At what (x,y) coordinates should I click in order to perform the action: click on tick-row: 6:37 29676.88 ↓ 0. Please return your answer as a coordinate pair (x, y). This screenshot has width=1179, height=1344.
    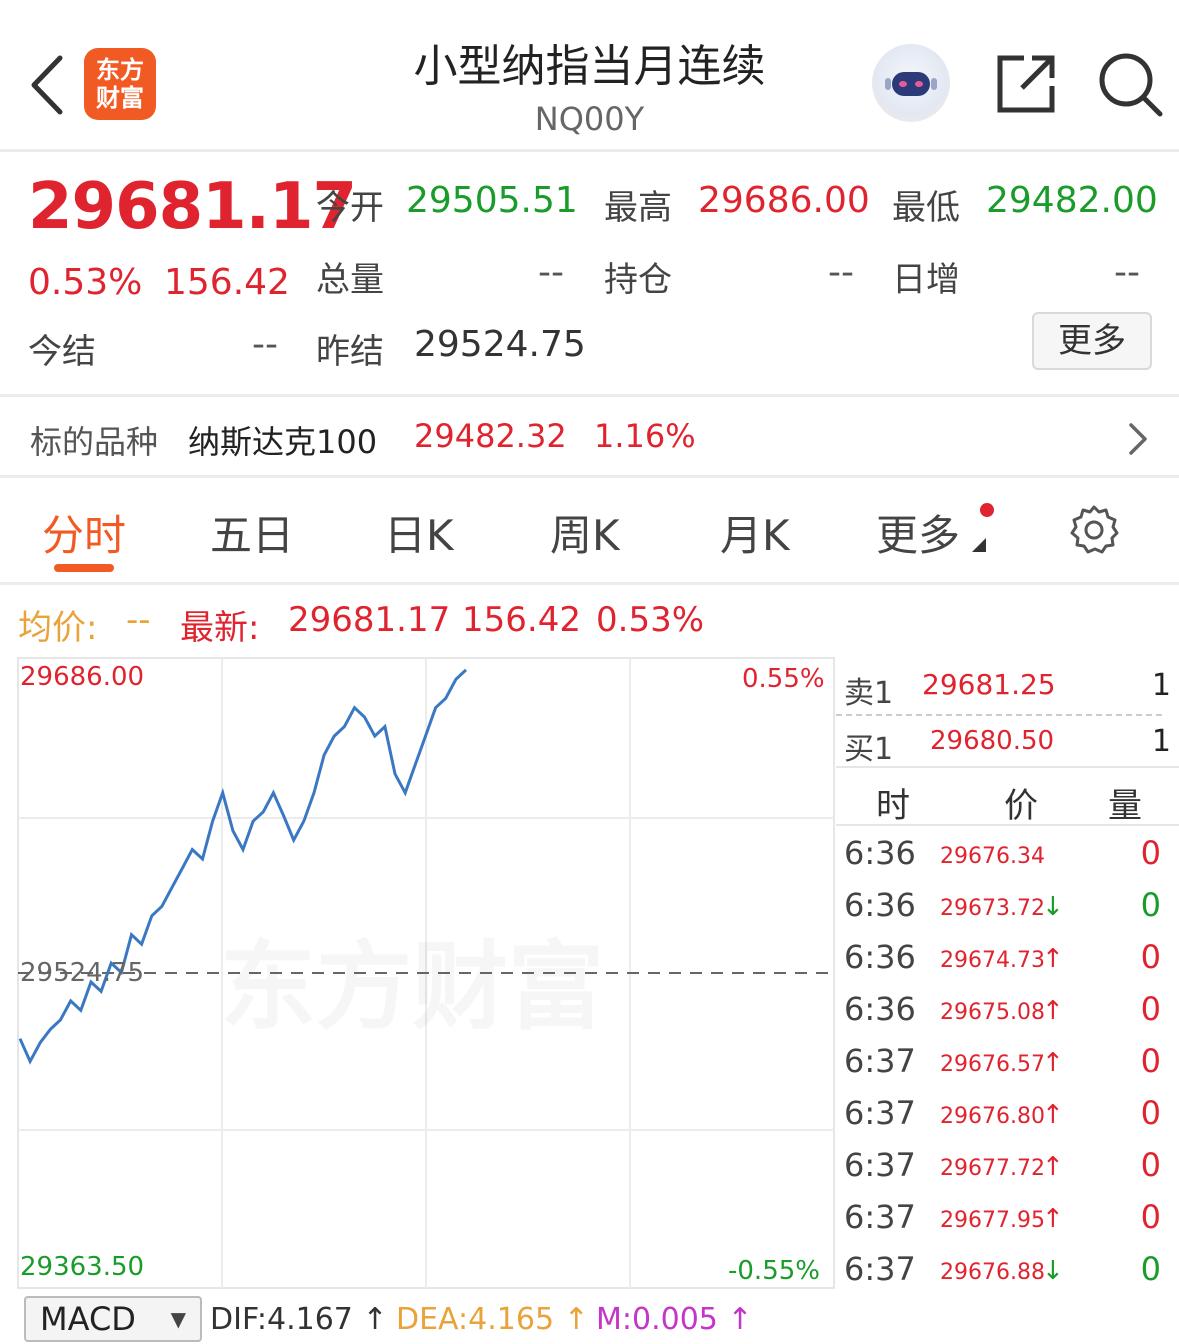
    Looking at the image, I should click on (1007, 1272).